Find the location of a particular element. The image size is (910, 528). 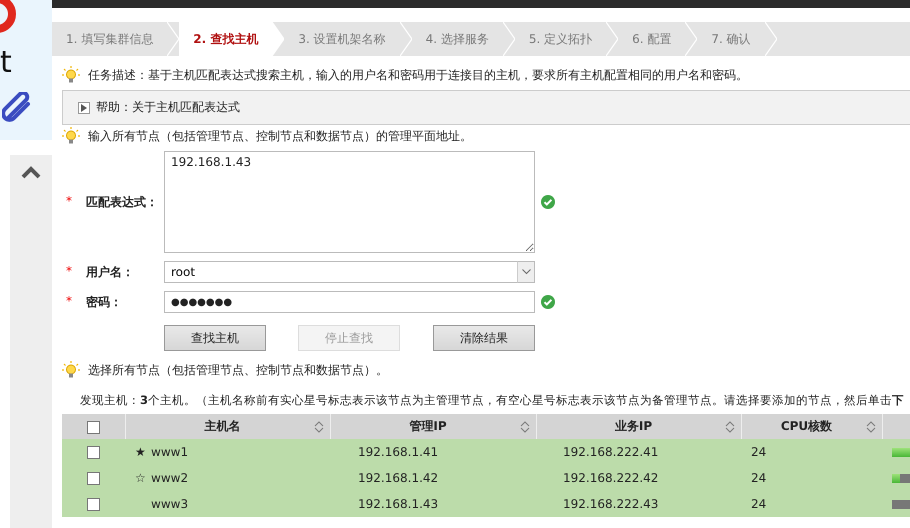

logo-letter: t is located at coordinates (6, 63).